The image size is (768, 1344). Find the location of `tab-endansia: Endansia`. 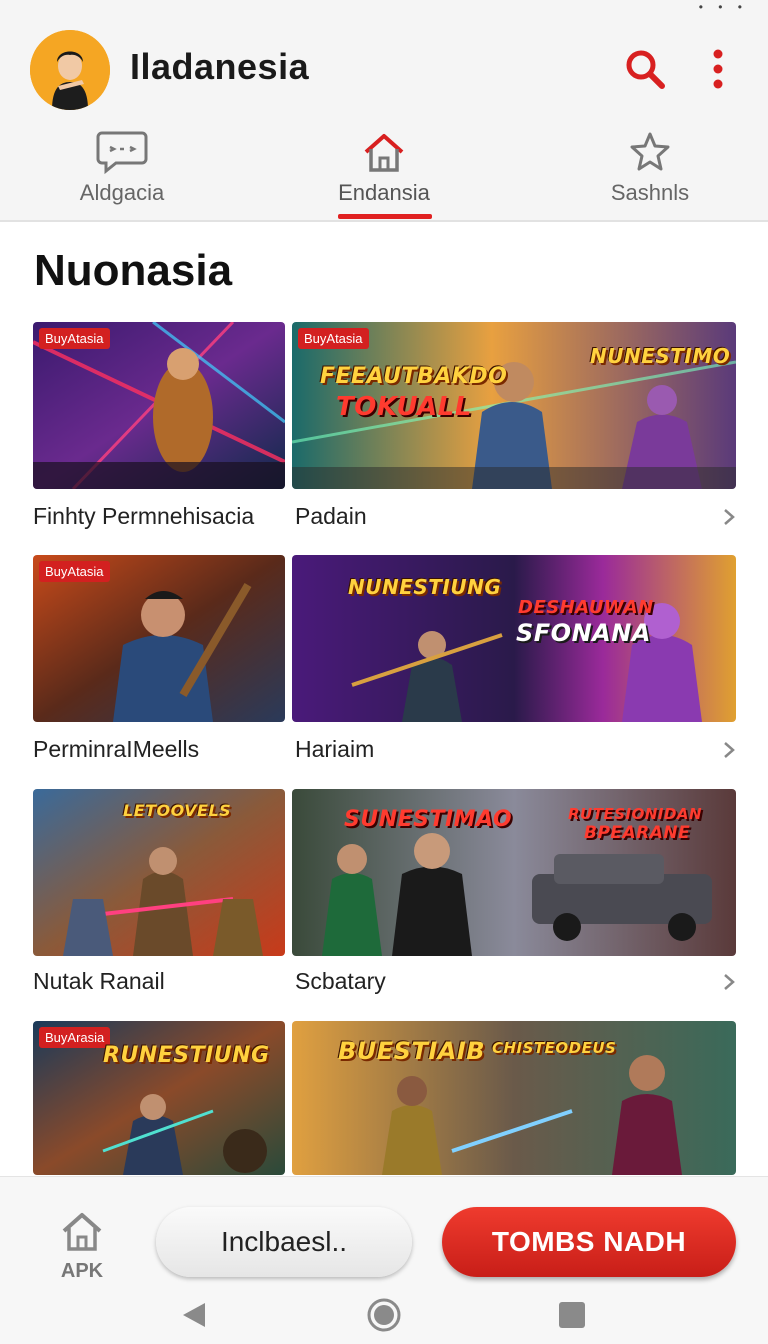

tab-endansia: Endansia is located at coordinates (384, 175).